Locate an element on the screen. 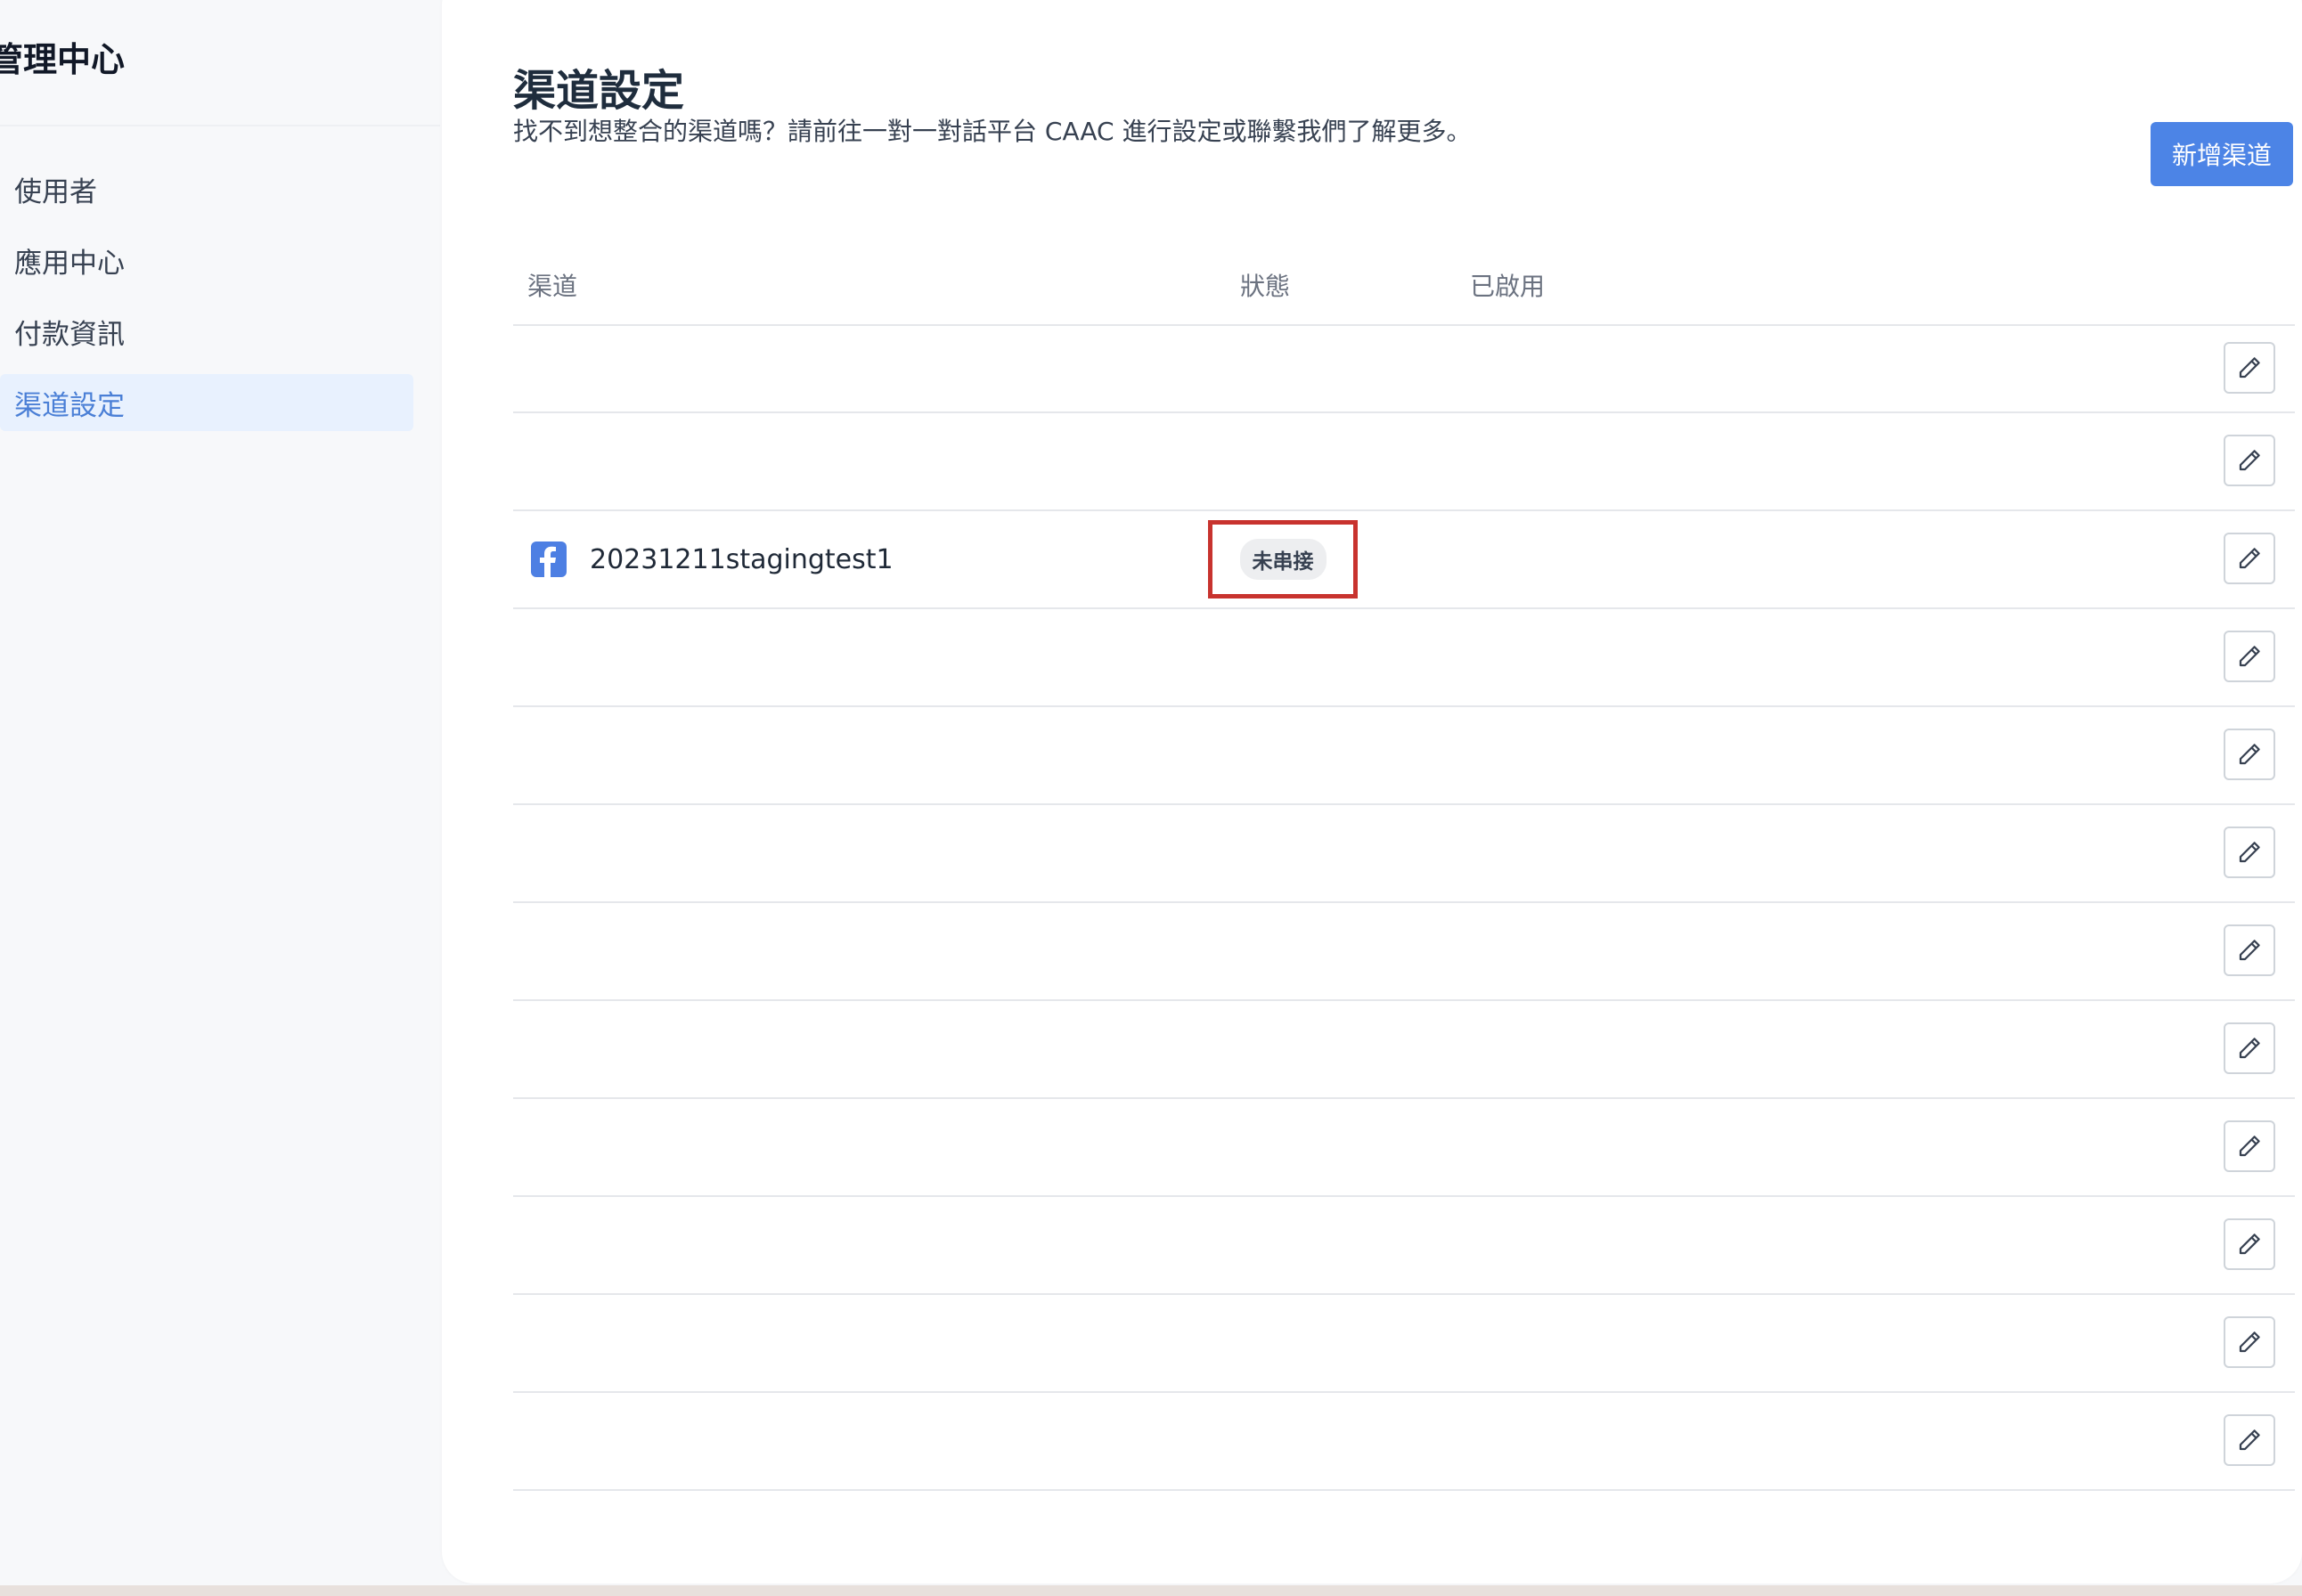 Image resolution: width=2302 pixels, height=1596 pixels. sidebar-item-label: 付款資訊 is located at coordinates (69, 334).